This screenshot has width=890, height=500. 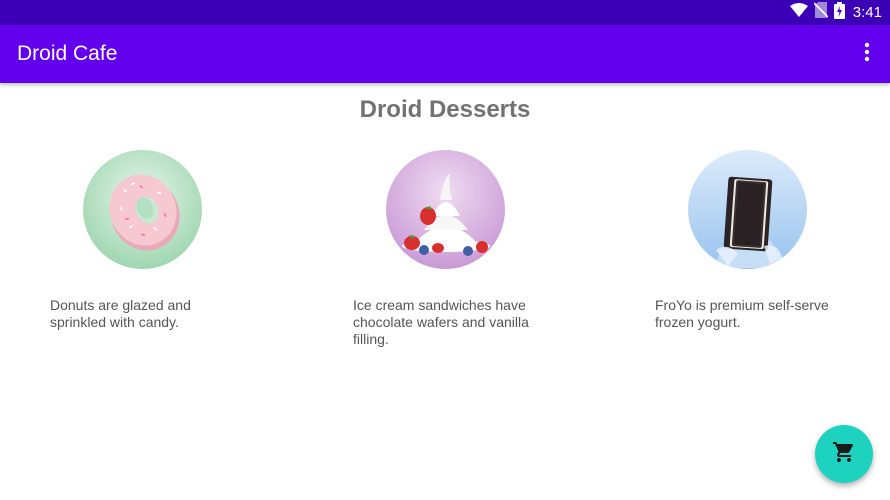 What do you see at coordinates (445, 109) in the screenshot?
I see `page-title: Droid Desserts` at bounding box center [445, 109].